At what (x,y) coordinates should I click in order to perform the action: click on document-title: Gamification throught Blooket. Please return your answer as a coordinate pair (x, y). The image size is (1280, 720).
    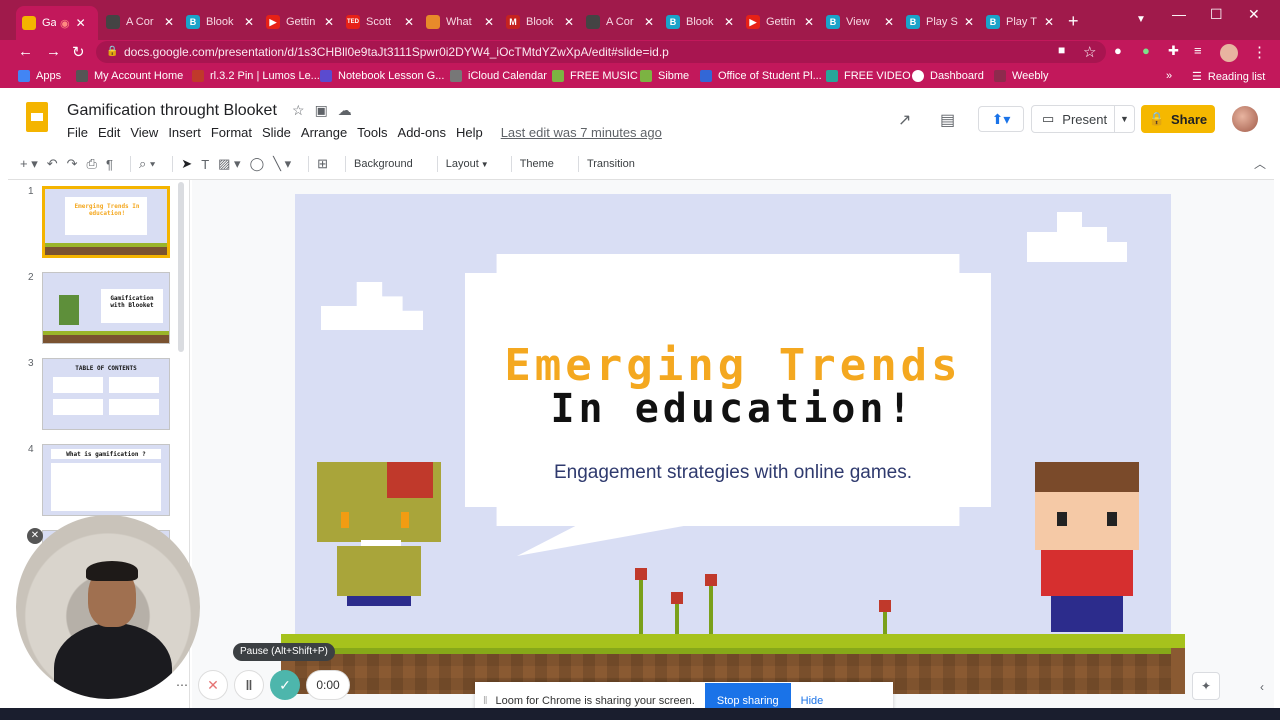
    Looking at the image, I should click on (172, 111).